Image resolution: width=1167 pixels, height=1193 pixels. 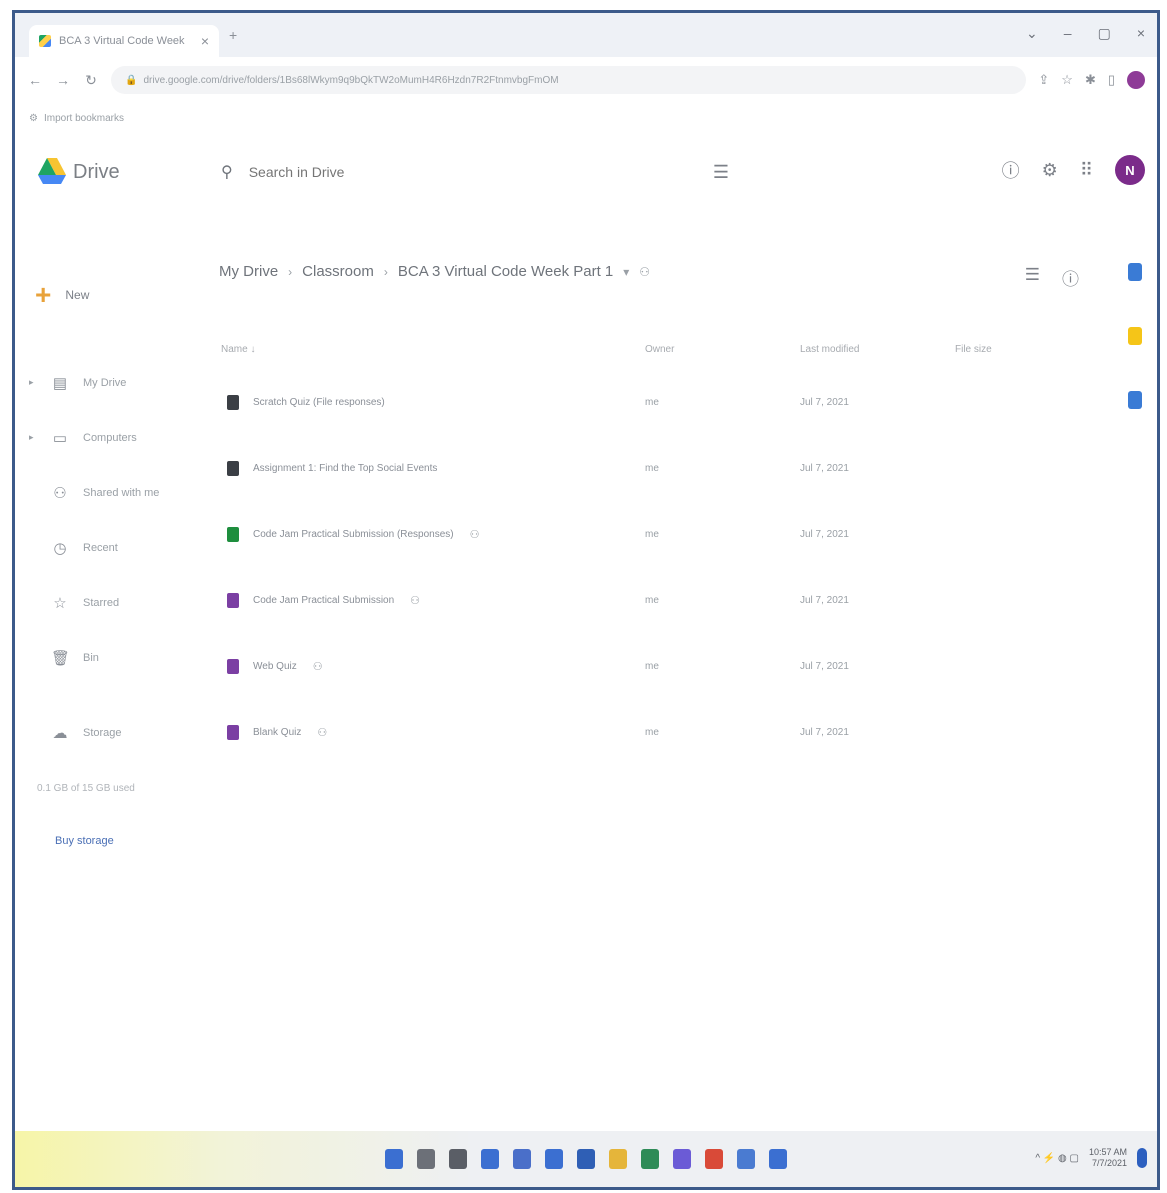 I want to click on apps-grid-icon: ⠿, so click(x=1086, y=170).